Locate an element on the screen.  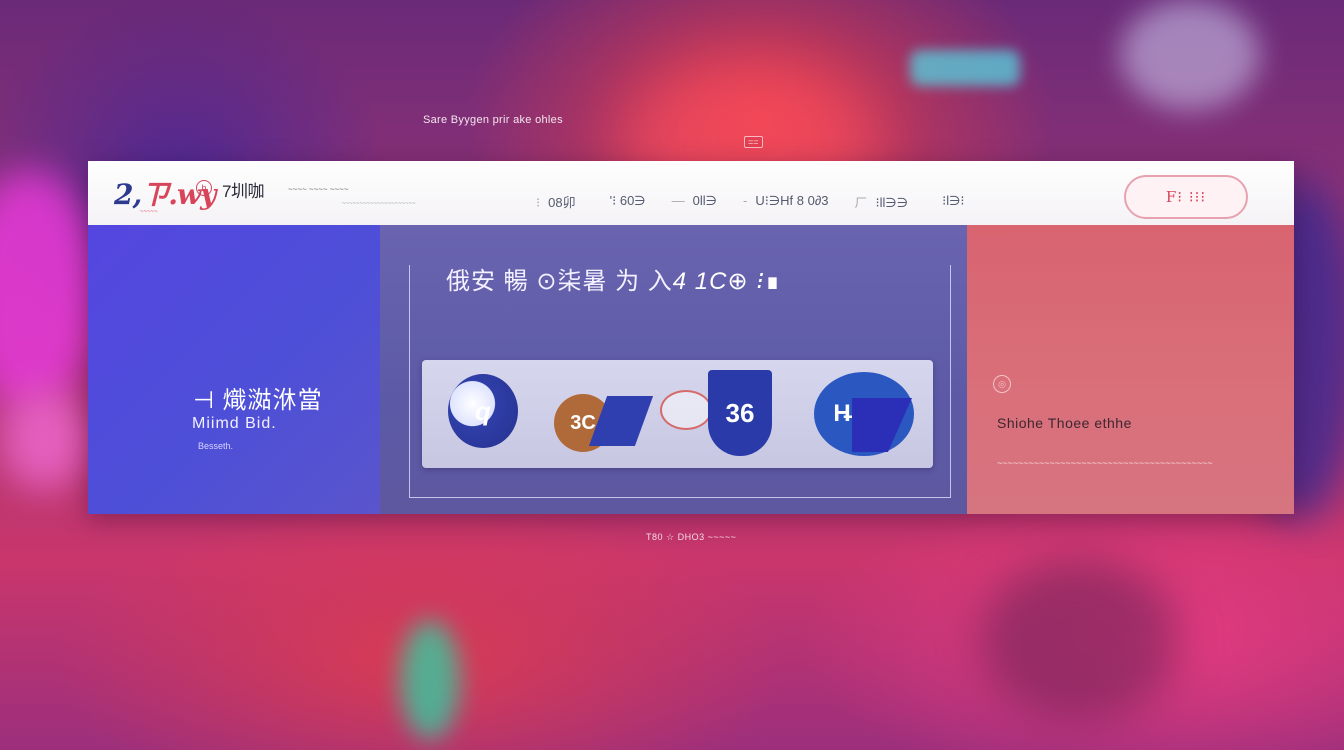
middle-title-text: 俄安 暢 ⊙柒暑 为 入 is located at coordinates (559, 281).